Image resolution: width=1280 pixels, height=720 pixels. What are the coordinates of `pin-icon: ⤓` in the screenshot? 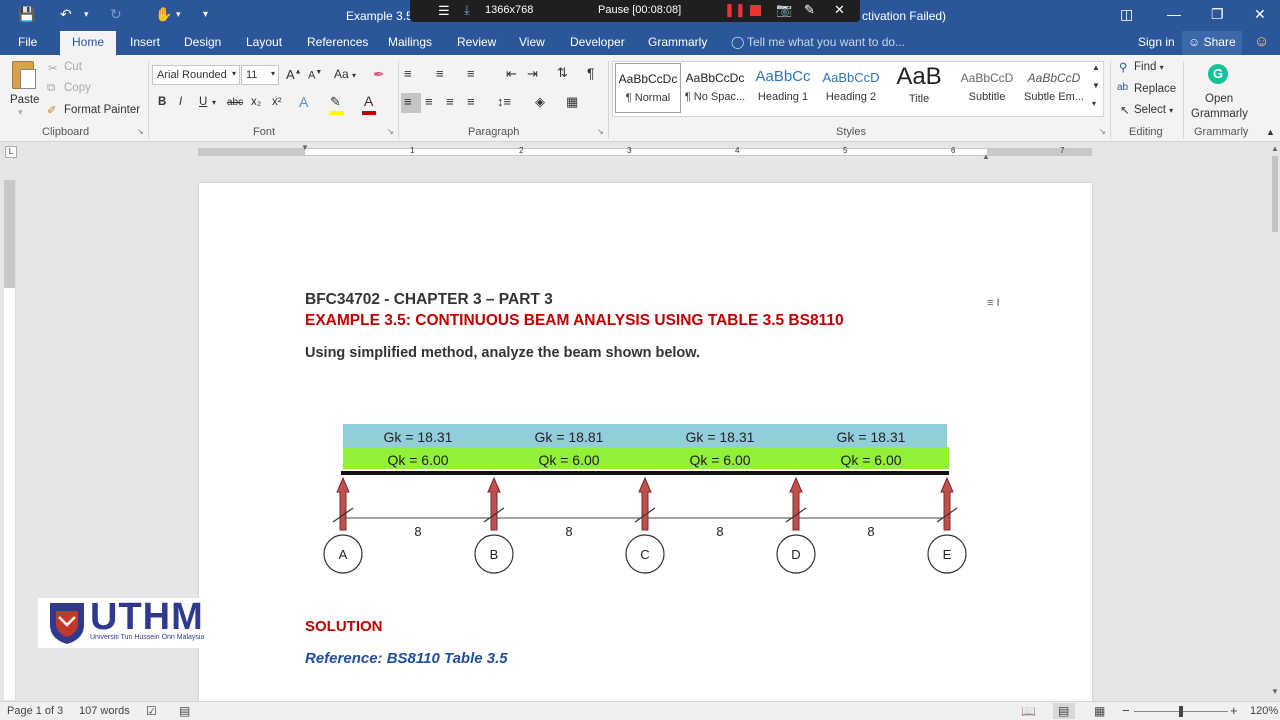 It's located at (467, 10).